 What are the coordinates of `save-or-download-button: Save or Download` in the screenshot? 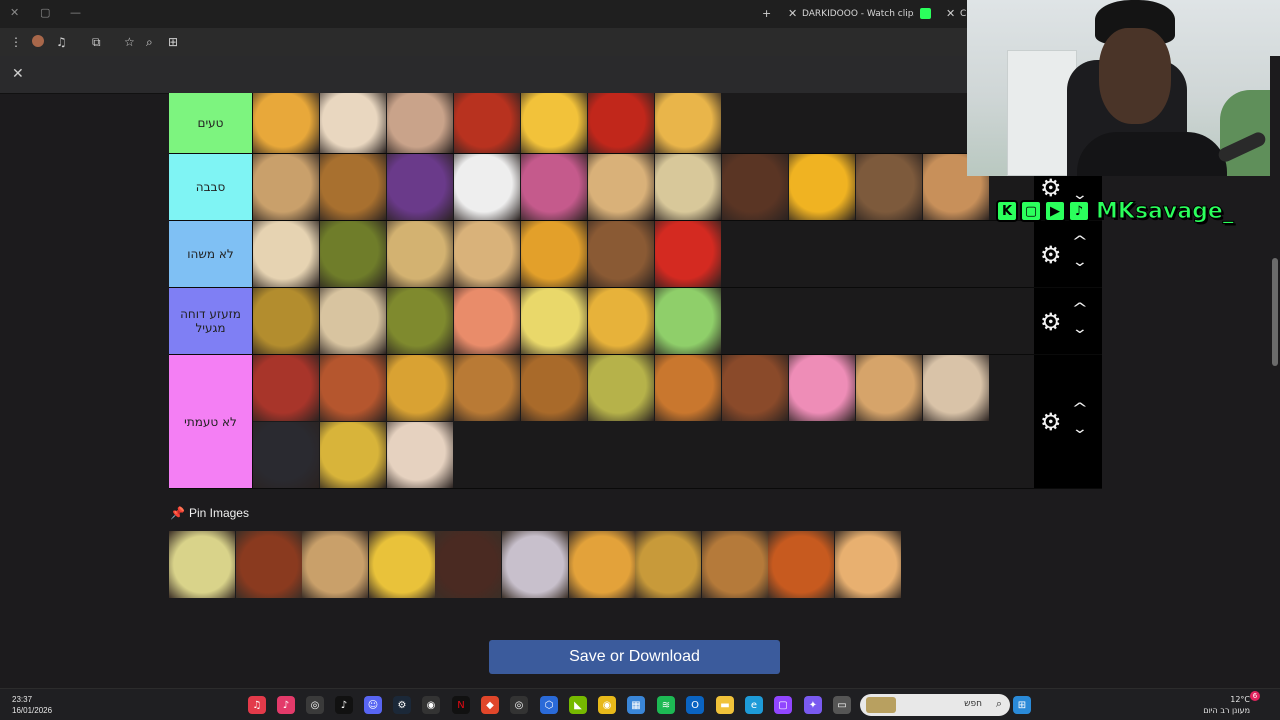 It's located at (634, 657).